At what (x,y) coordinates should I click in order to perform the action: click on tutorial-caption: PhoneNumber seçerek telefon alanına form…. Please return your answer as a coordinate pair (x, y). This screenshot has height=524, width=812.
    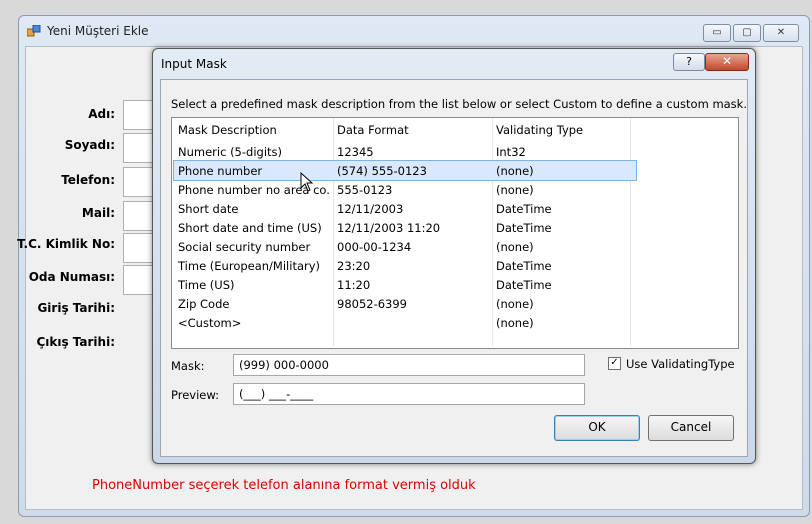
    Looking at the image, I should click on (284, 485).